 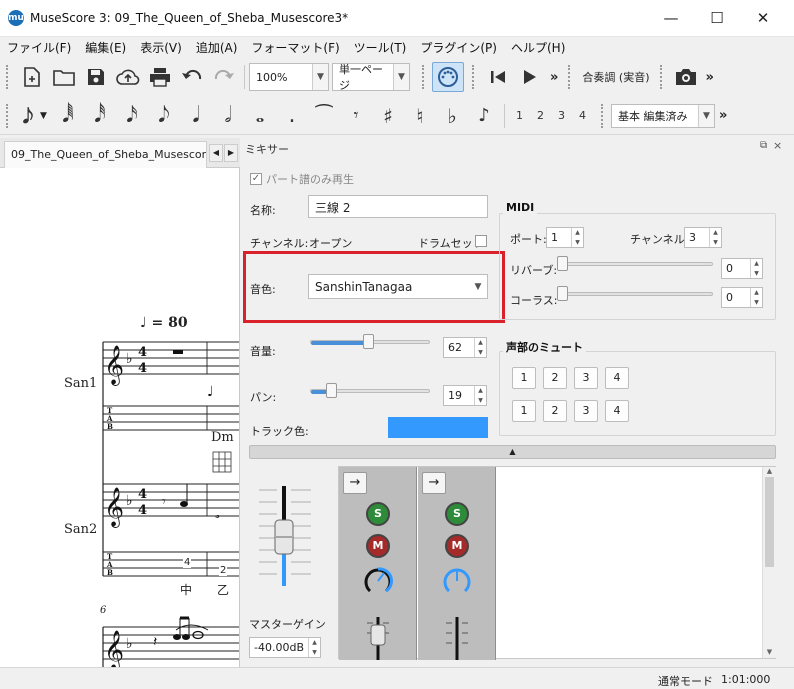 What do you see at coordinates (615, 77) in the screenshot?
I see `concert-pitch-button: 合奏調 (実音)` at bounding box center [615, 77].